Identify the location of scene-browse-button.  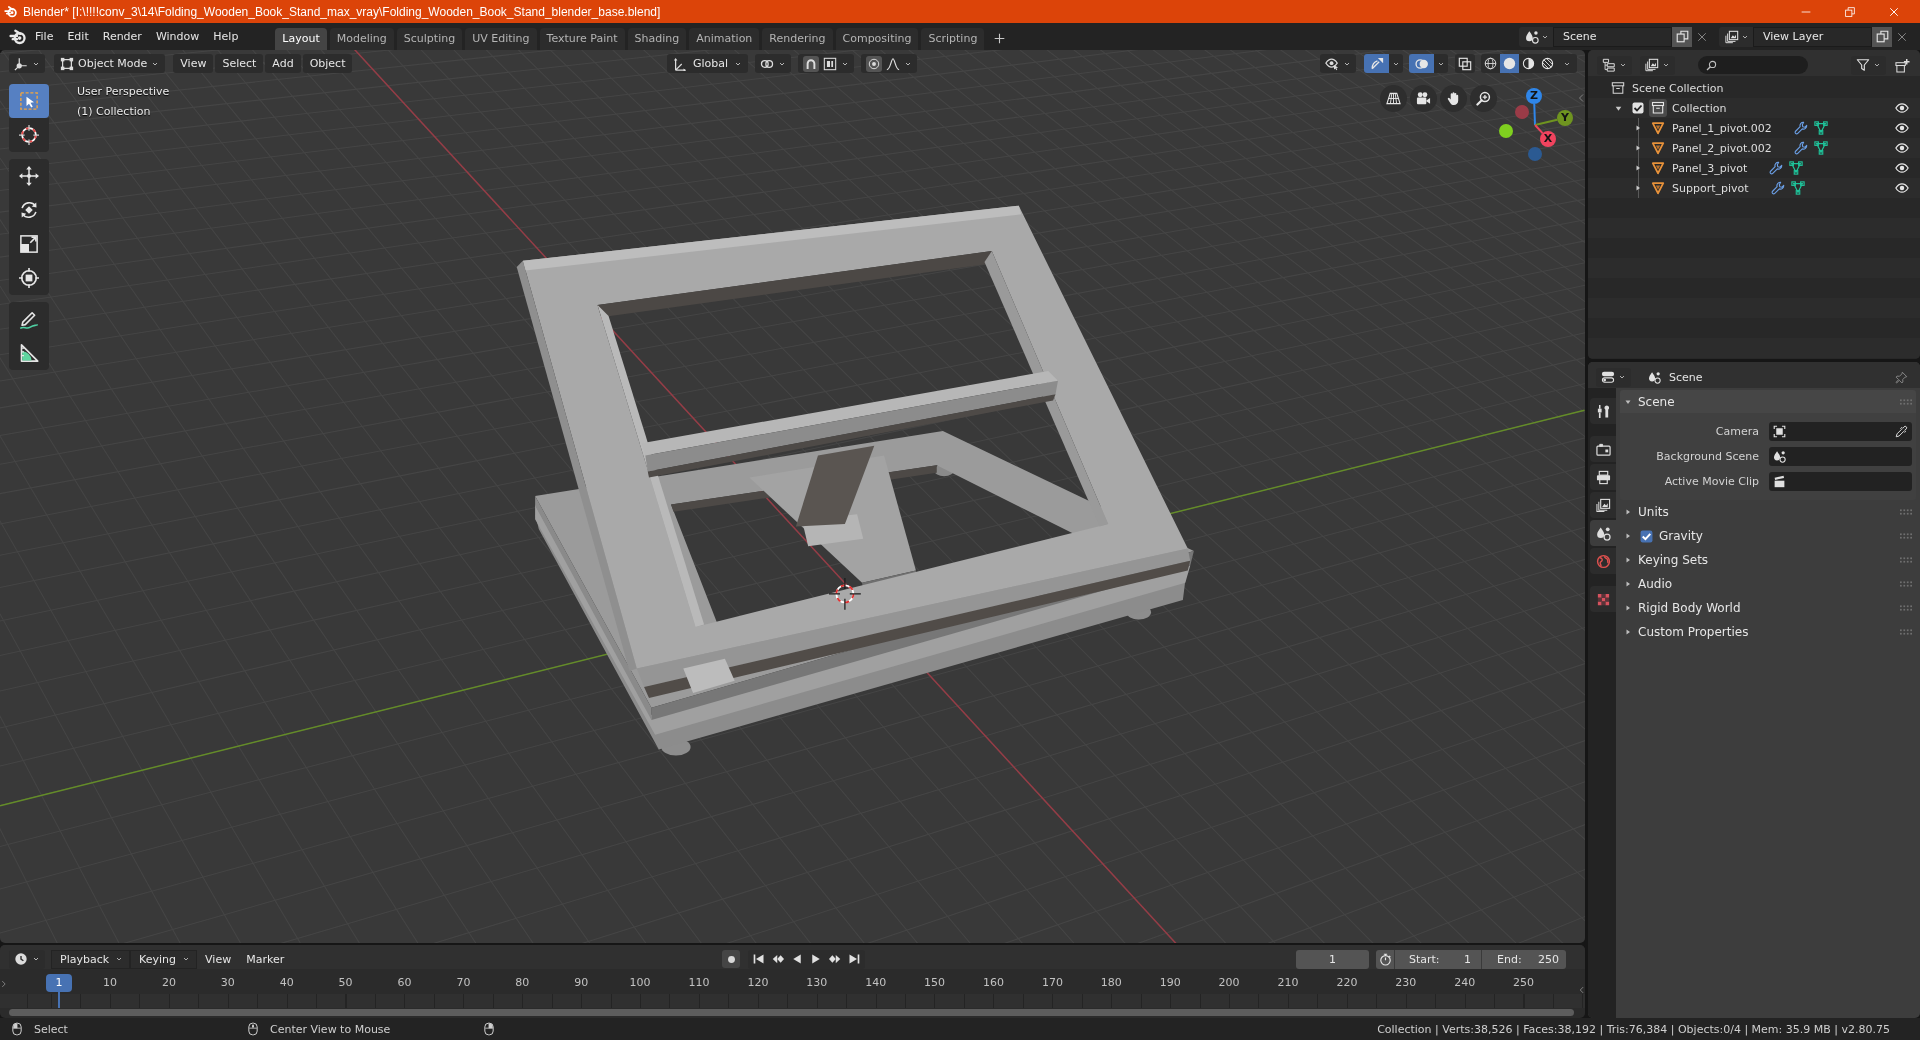
(1536, 36).